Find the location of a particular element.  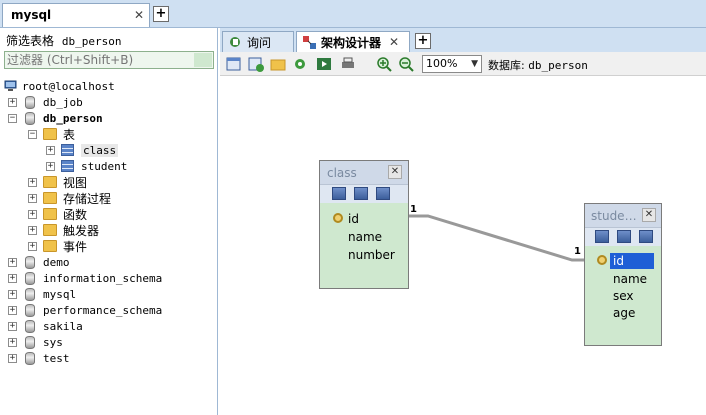

er-table-header: stude… ✕ is located at coordinates (623, 216).